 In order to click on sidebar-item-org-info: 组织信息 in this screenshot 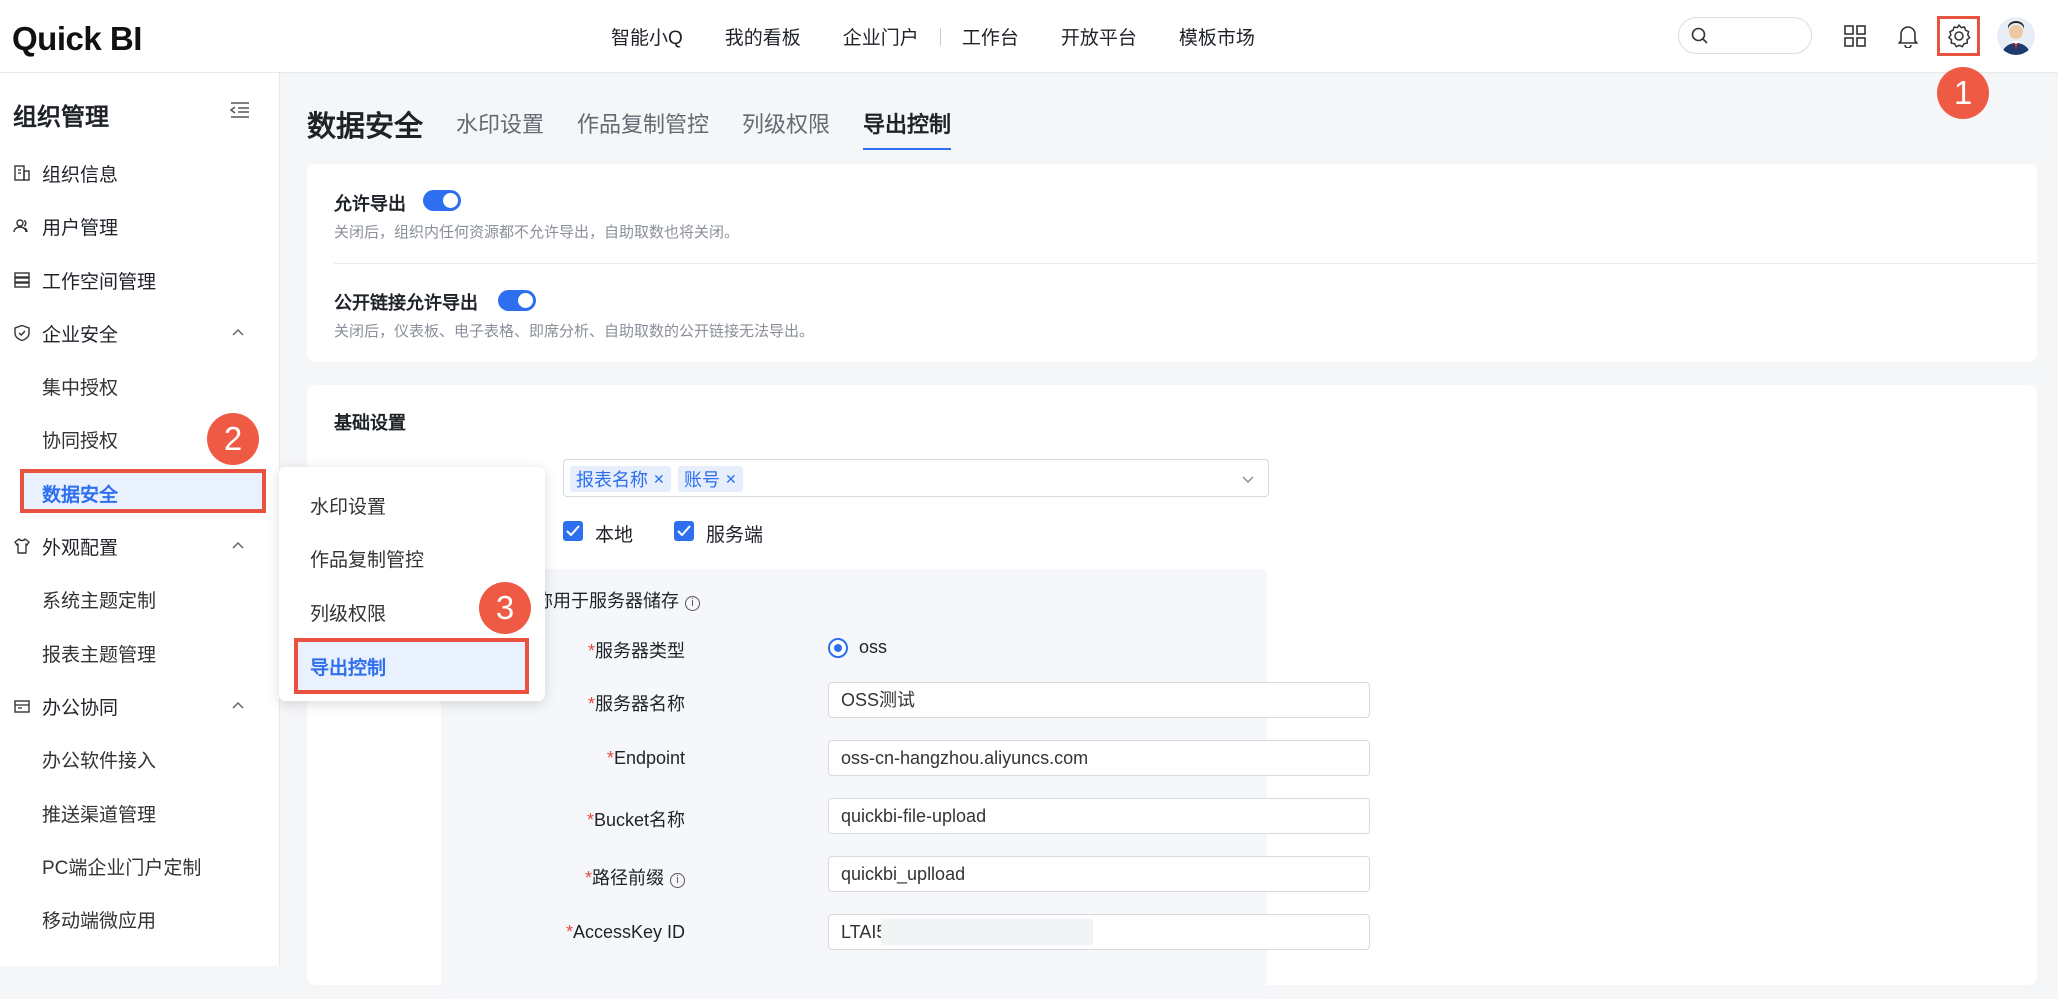, I will do `click(140, 173)`.